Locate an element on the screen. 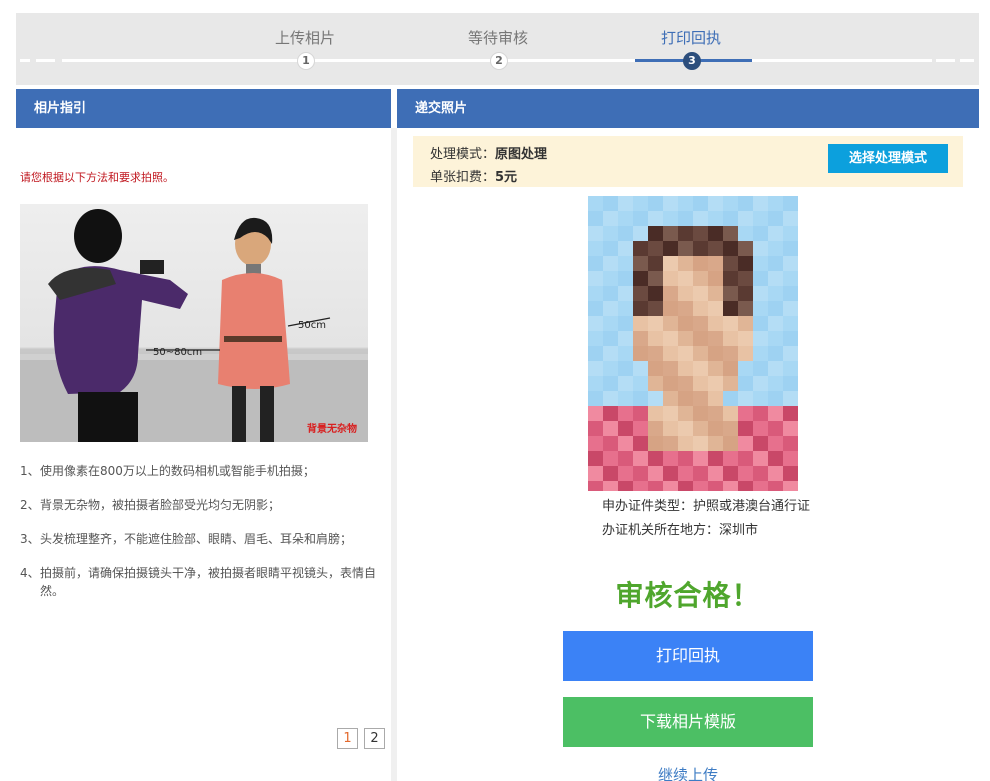 Image resolution: width=990 pixels, height=781 pixels. guideline-number: 1、 is located at coordinates (30, 471).